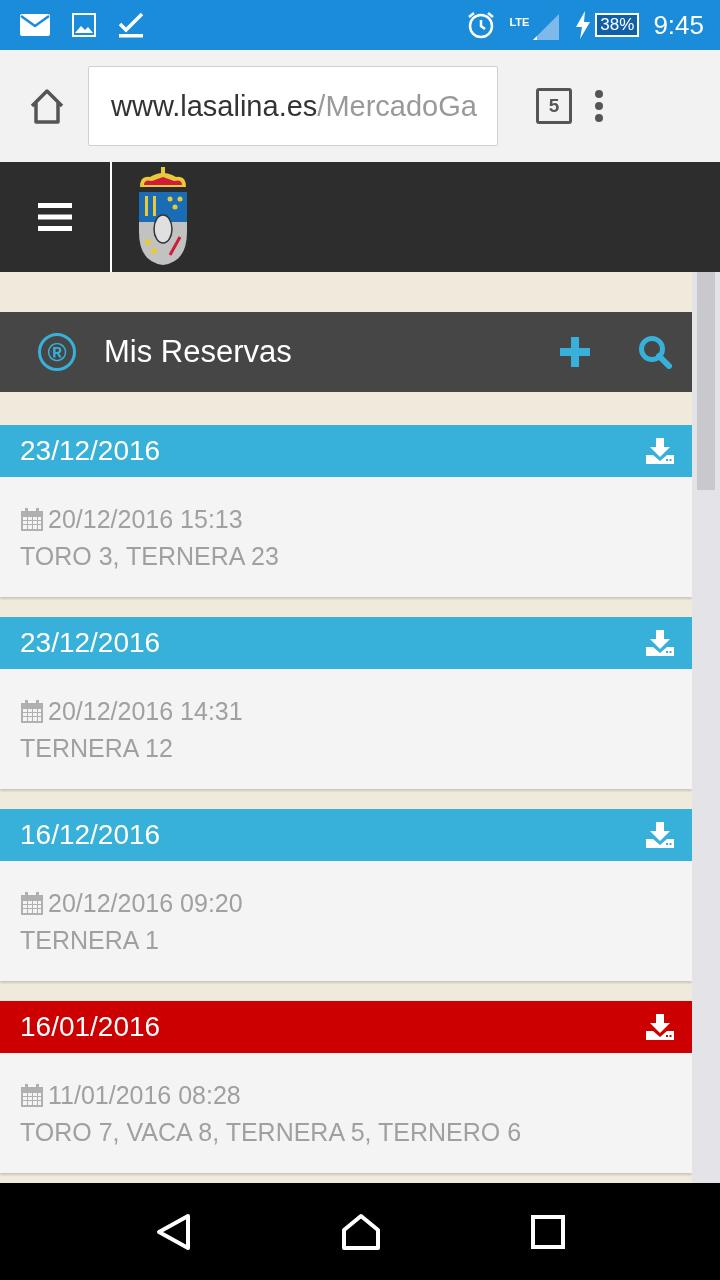 The height and width of the screenshot is (1280, 720). What do you see at coordinates (599, 106) in the screenshot?
I see `more-menu-icon` at bounding box center [599, 106].